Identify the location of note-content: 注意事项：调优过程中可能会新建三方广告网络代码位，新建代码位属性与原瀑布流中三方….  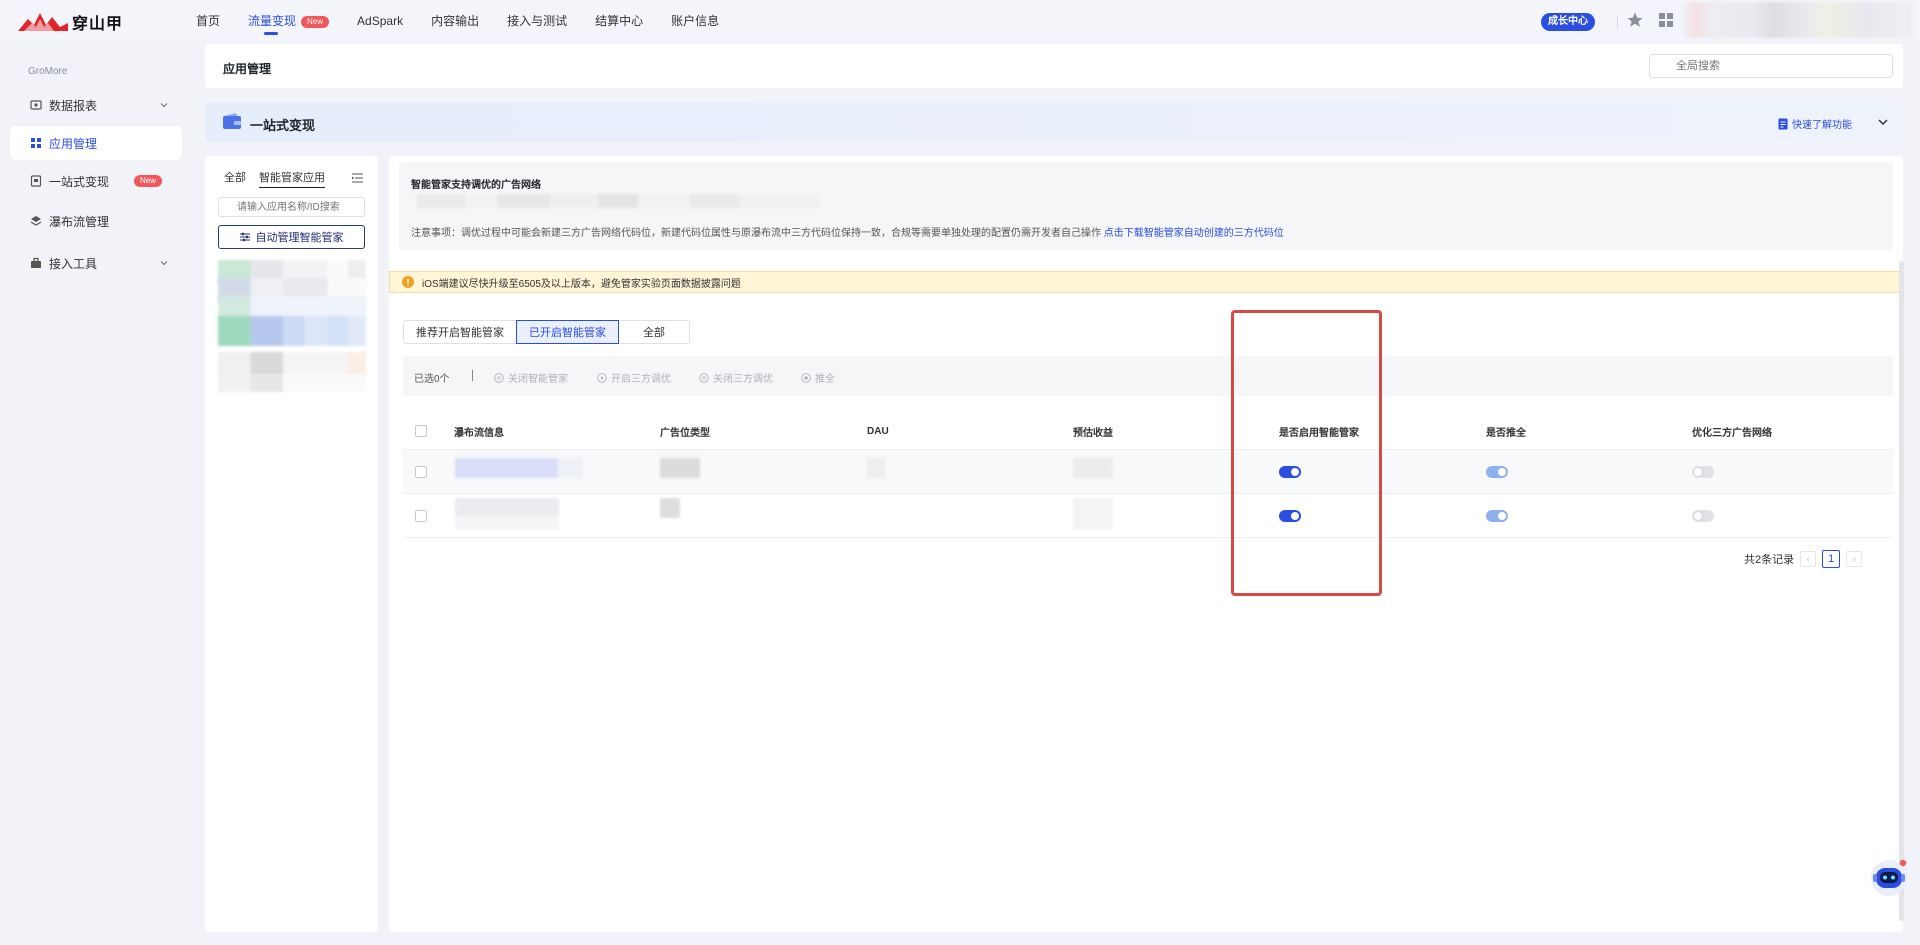
(756, 233).